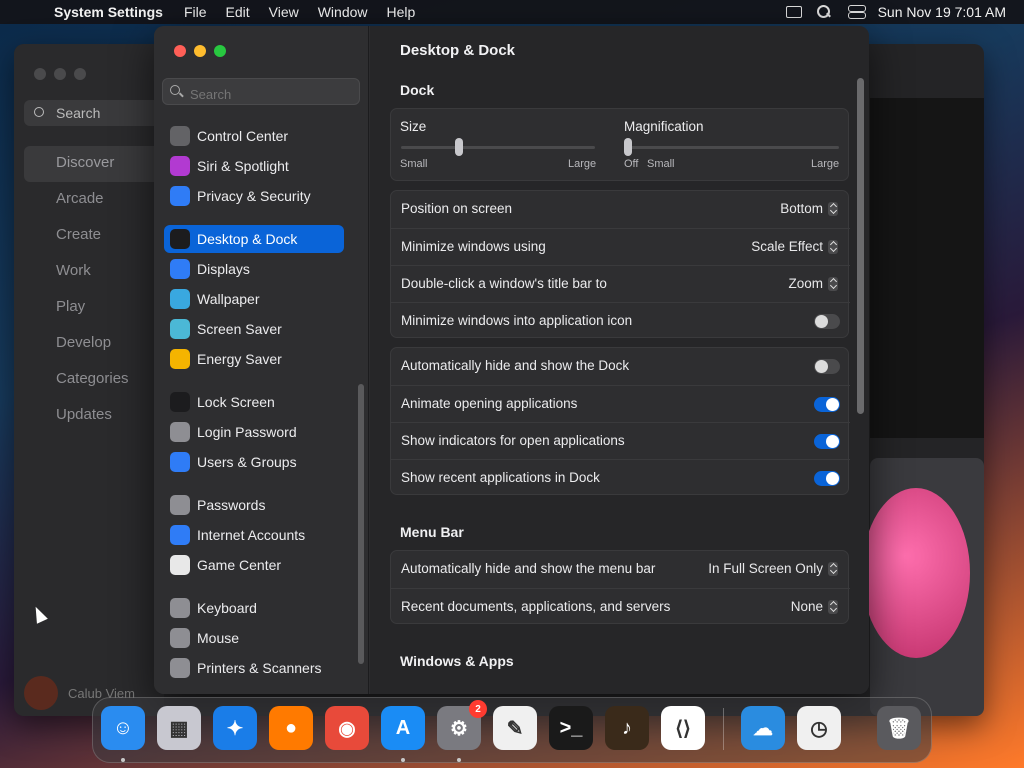 This screenshot has height=768, width=1024. Describe the element at coordinates (827, 366) in the screenshot. I see `autohide-dock-toggle` at that location.